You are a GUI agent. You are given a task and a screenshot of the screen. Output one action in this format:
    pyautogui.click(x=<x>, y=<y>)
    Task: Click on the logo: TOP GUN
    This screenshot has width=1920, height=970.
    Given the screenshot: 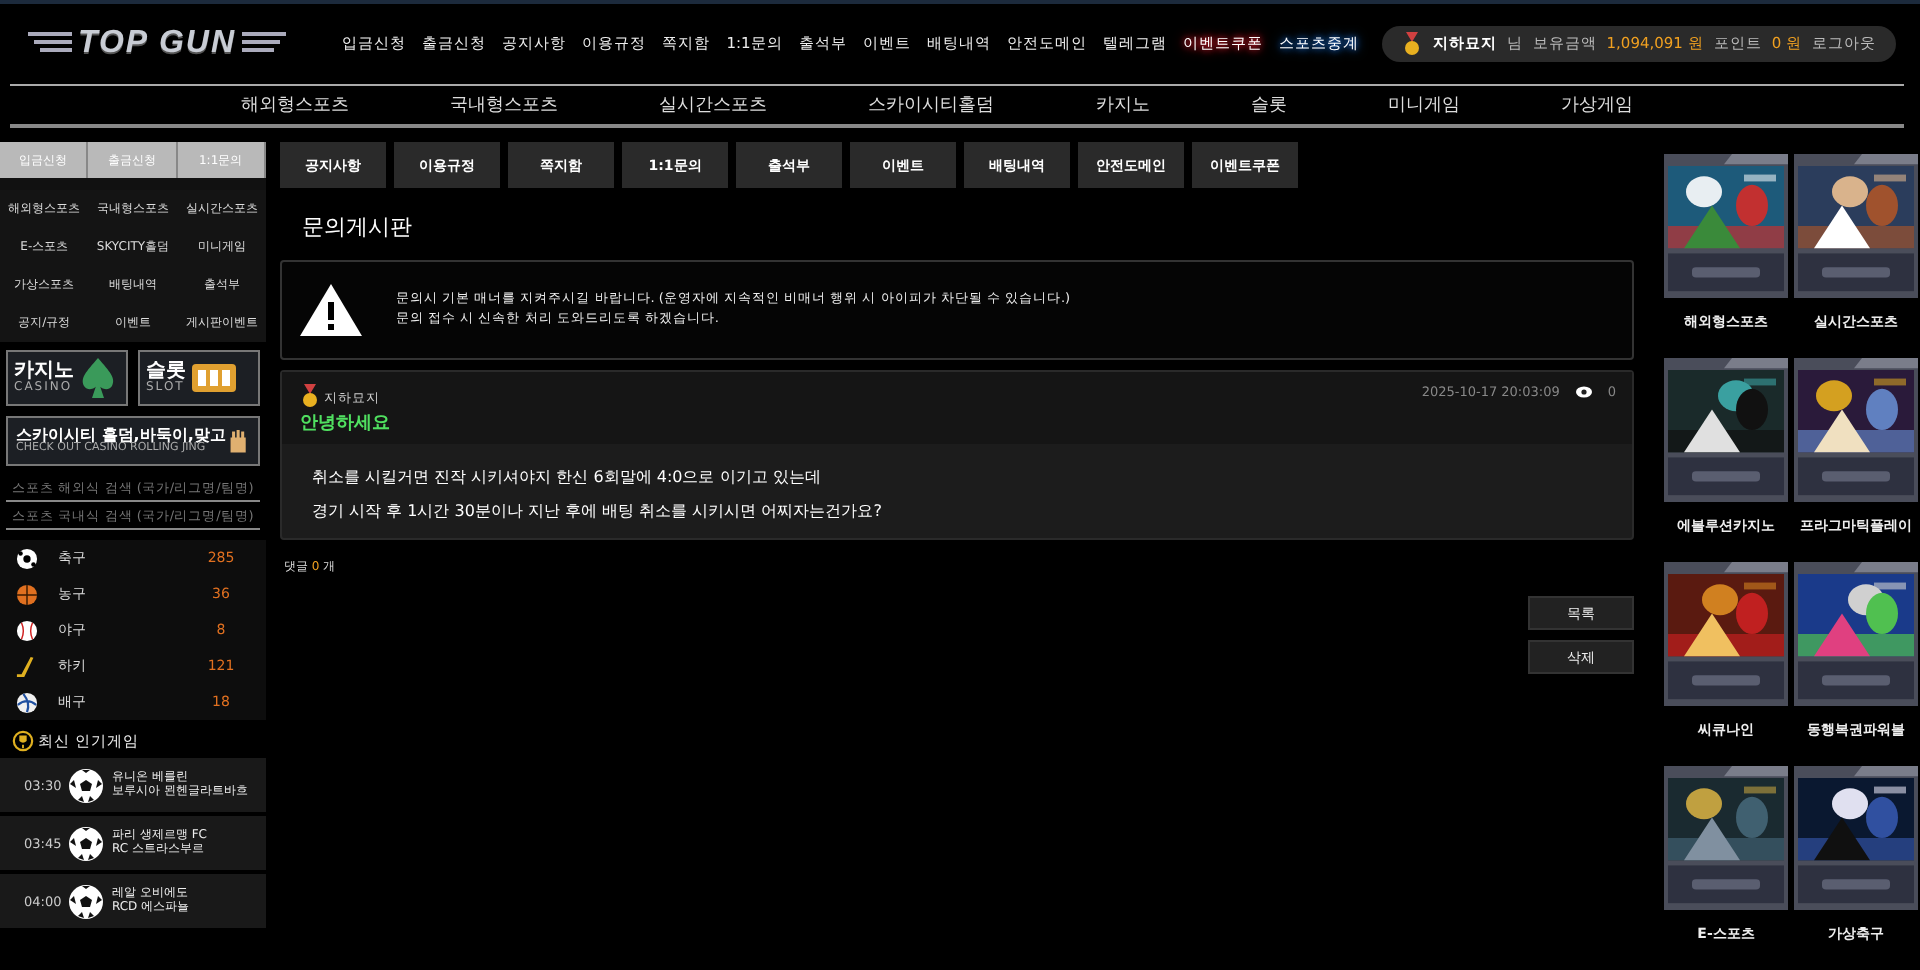 What is the action you would take?
    pyautogui.click(x=164, y=44)
    